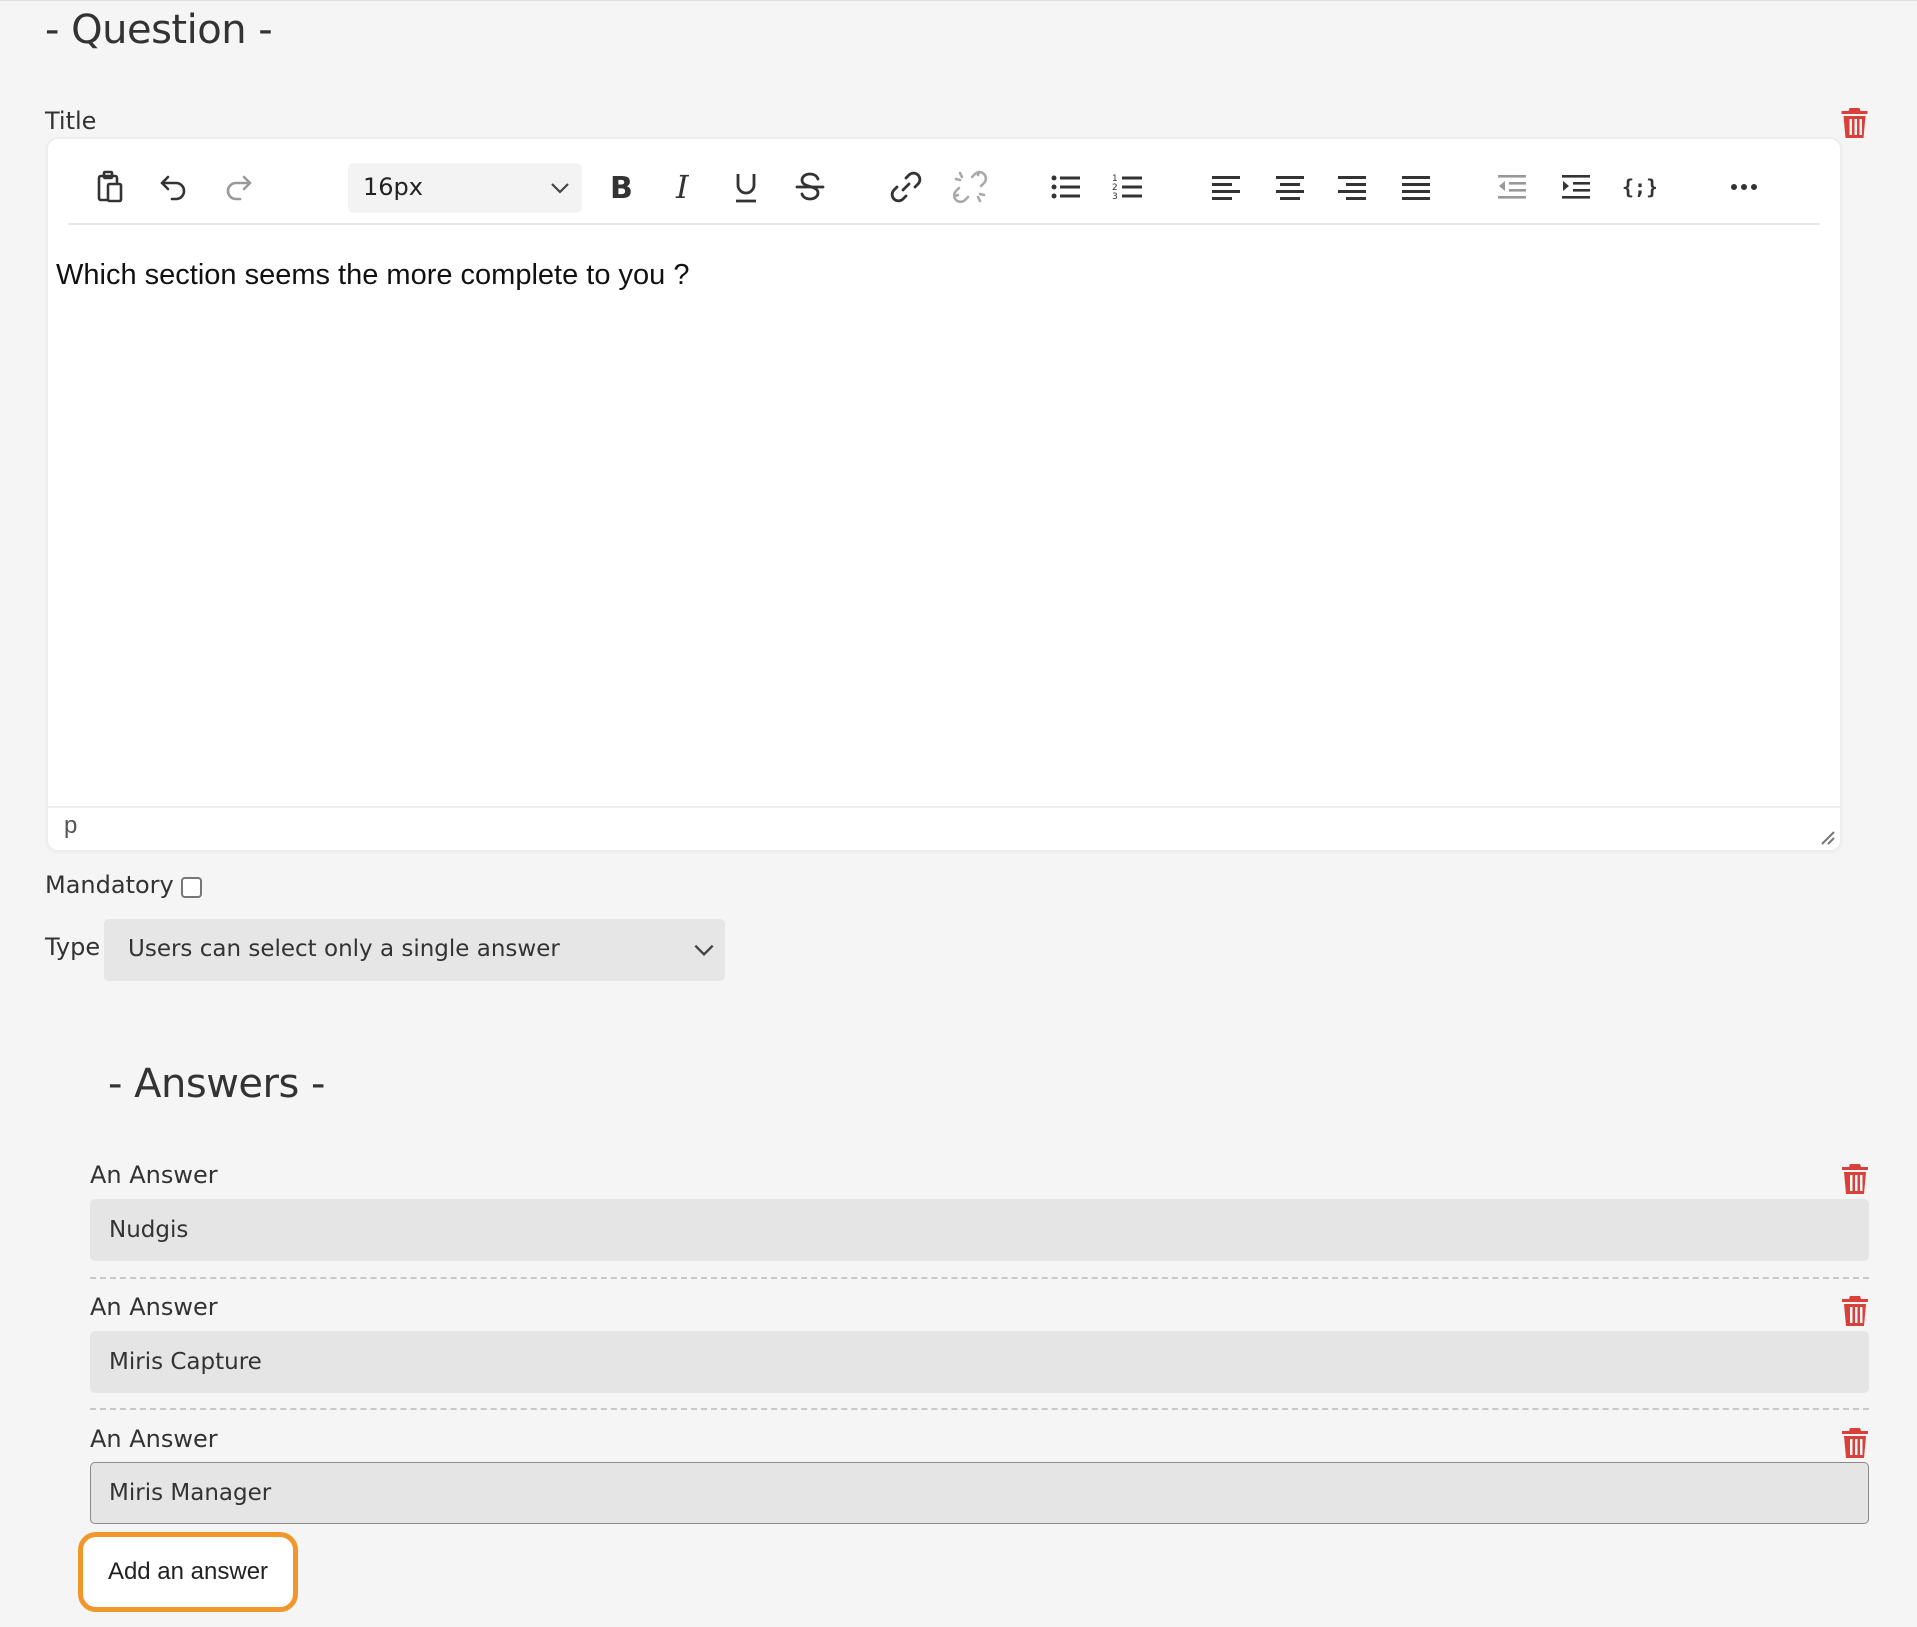 This screenshot has width=1917, height=1627. Describe the element at coordinates (159, 30) in the screenshot. I see `question-heading: - Question -` at that location.